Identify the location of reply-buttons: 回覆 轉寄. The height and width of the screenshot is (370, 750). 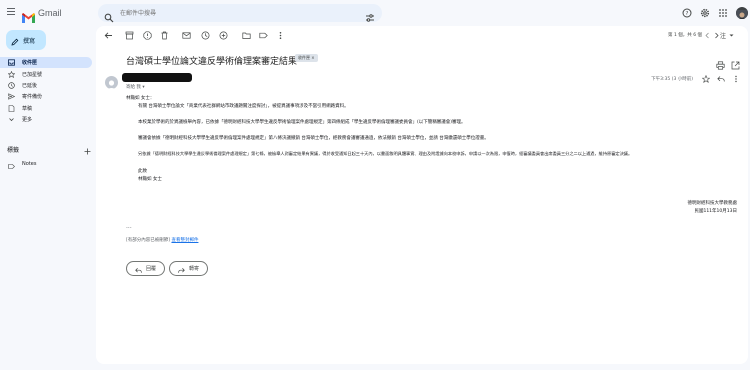
(169, 268).